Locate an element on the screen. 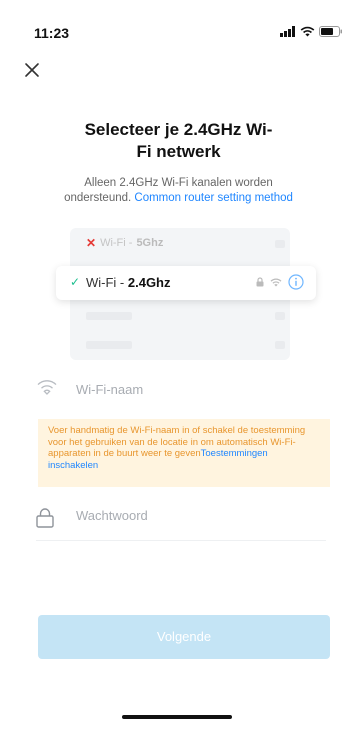  wifi-24-label: Wi-Fi - 2.4Ghz is located at coordinates (128, 282).